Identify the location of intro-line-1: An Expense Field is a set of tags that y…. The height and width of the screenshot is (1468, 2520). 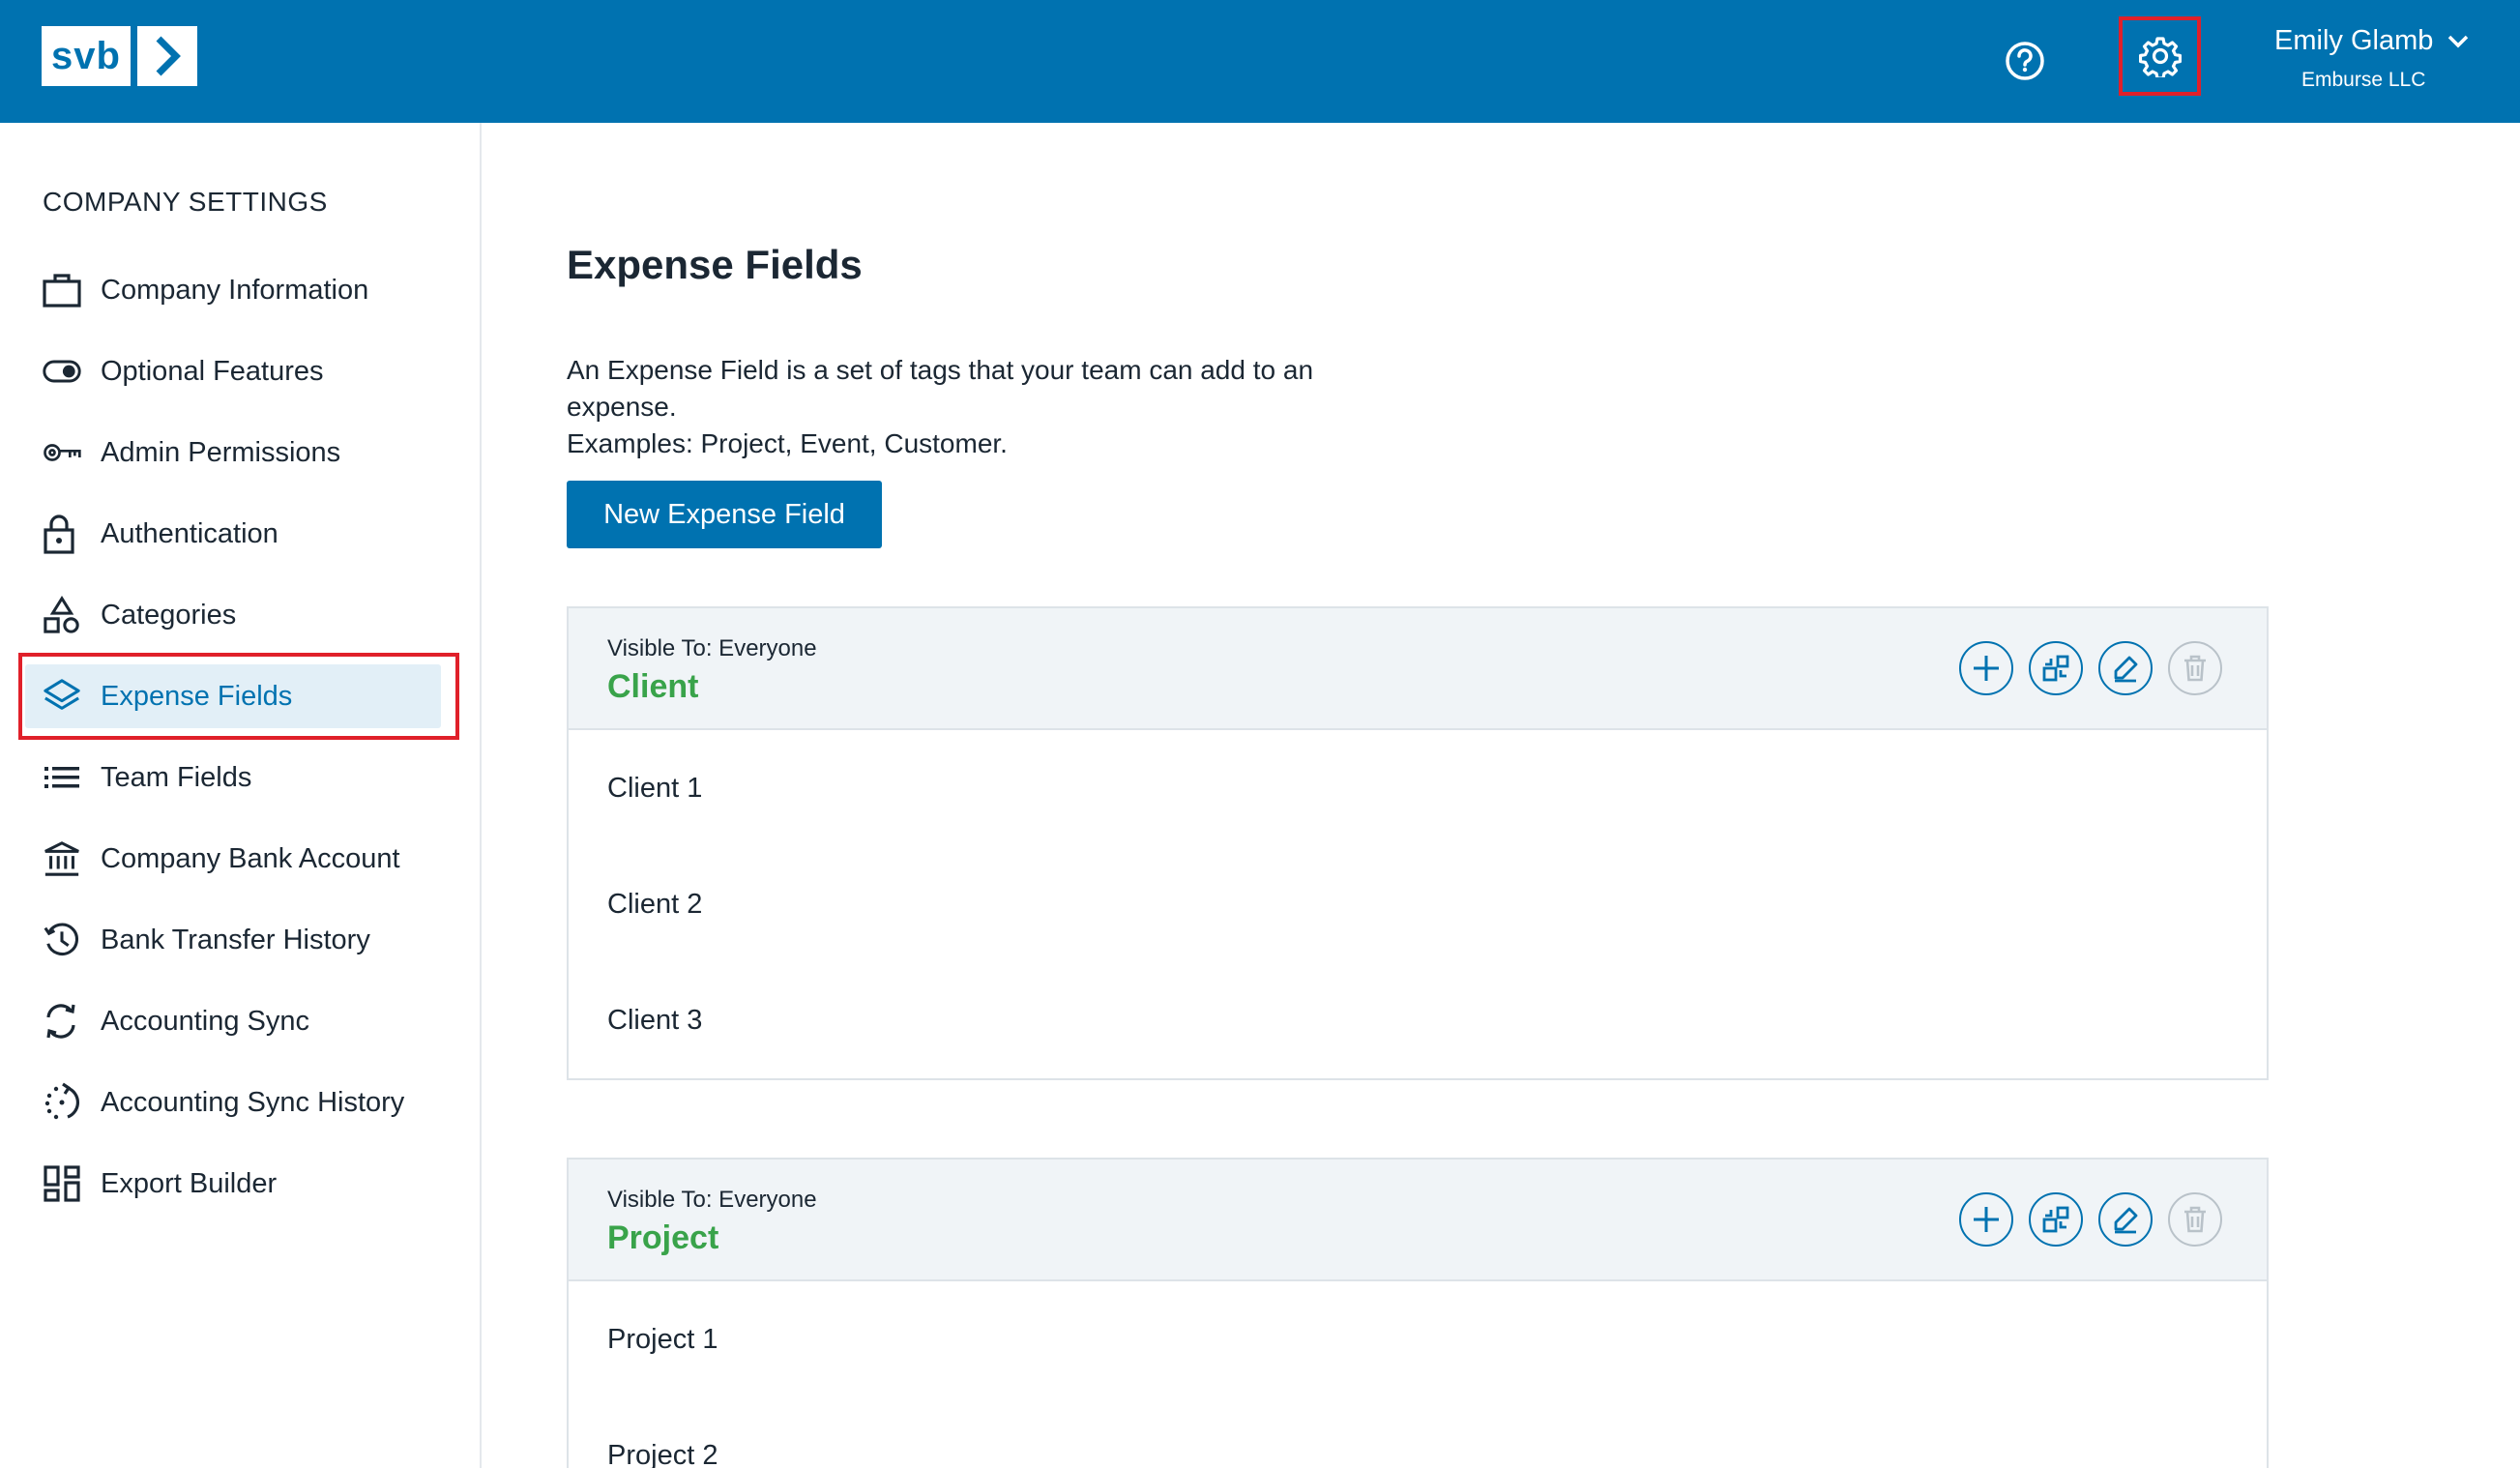
(941, 388).